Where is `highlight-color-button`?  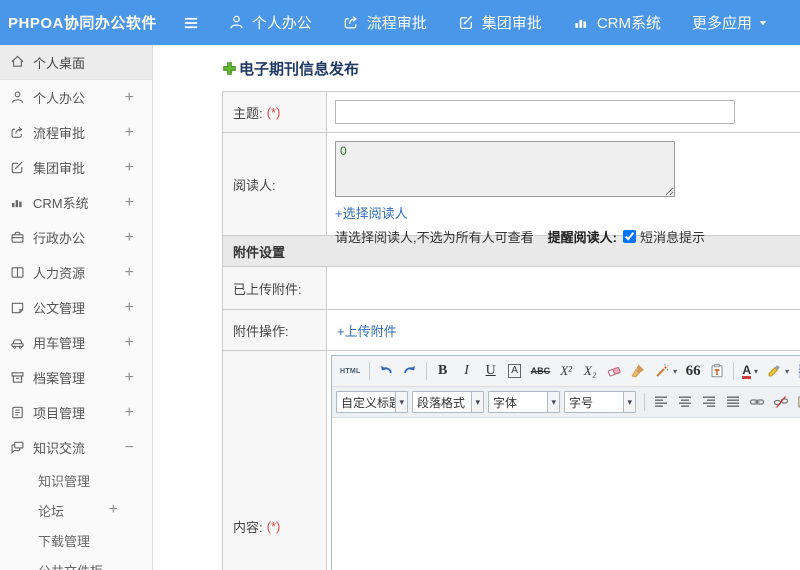
highlight-color-button is located at coordinates (777, 371).